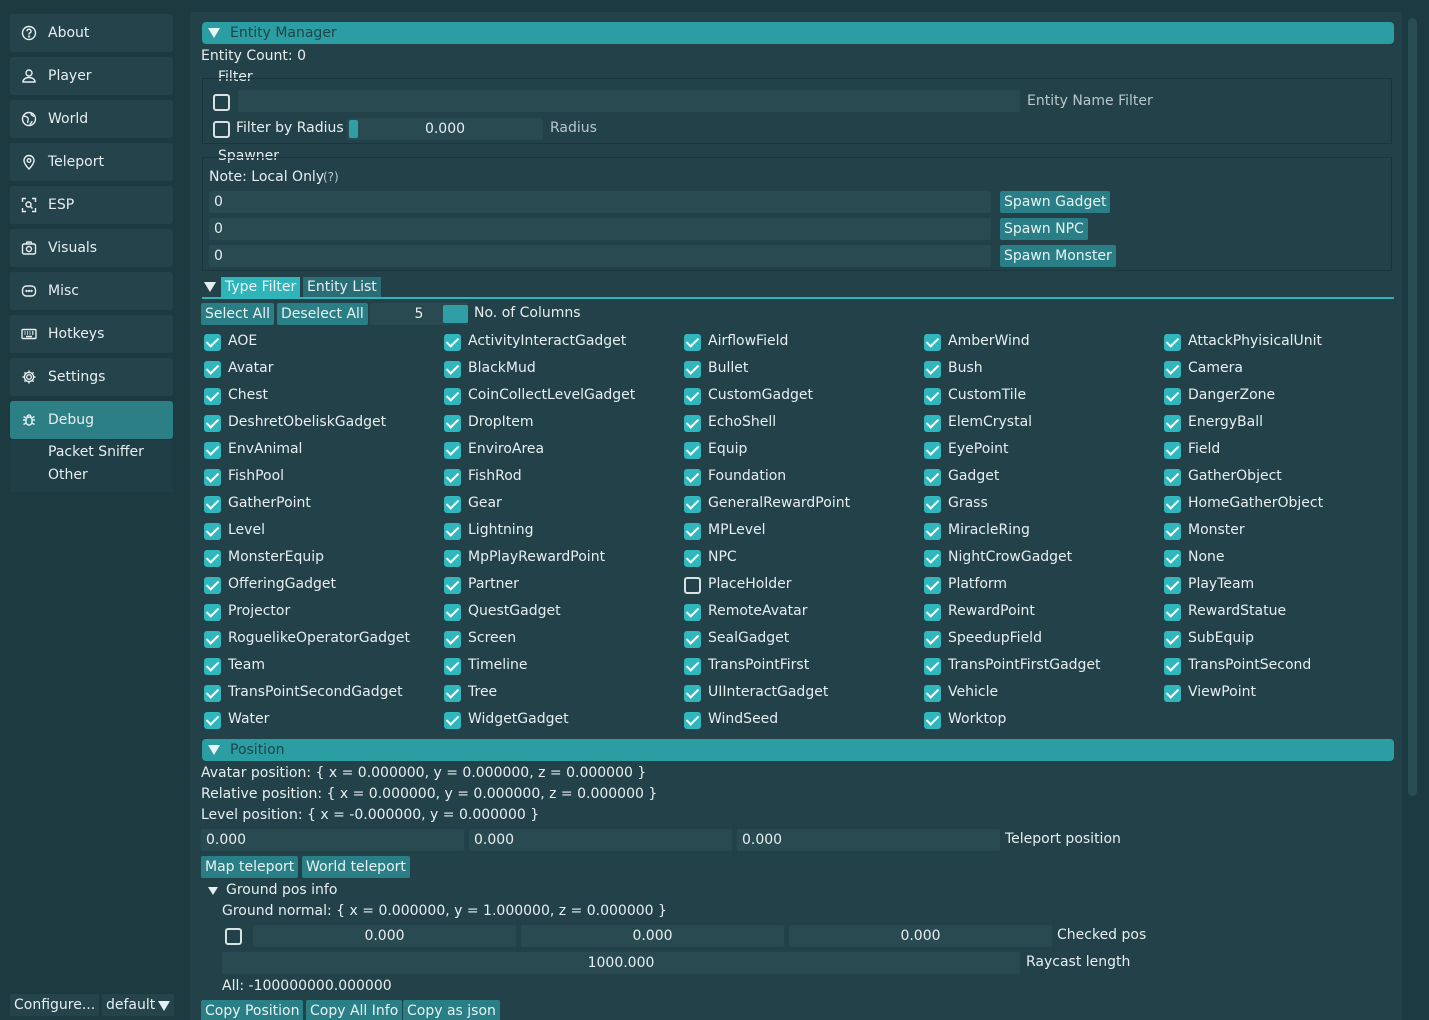 The image size is (1429, 1020). What do you see at coordinates (237, 314) in the screenshot?
I see `select-all-button: Select All` at bounding box center [237, 314].